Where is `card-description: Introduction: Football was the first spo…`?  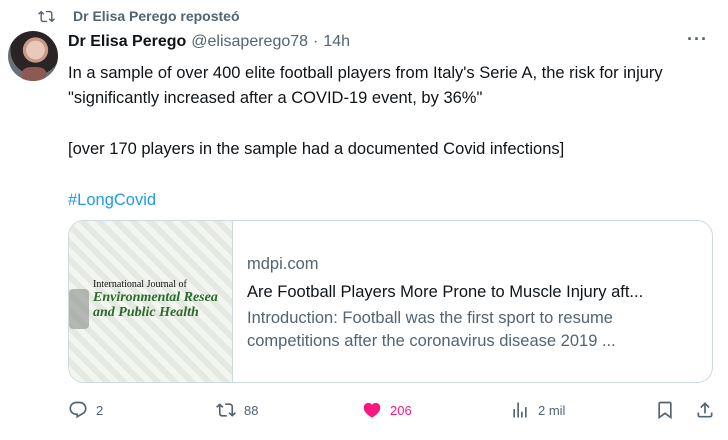 card-description: Introduction: Football was the first spo… is located at coordinates (431, 329).